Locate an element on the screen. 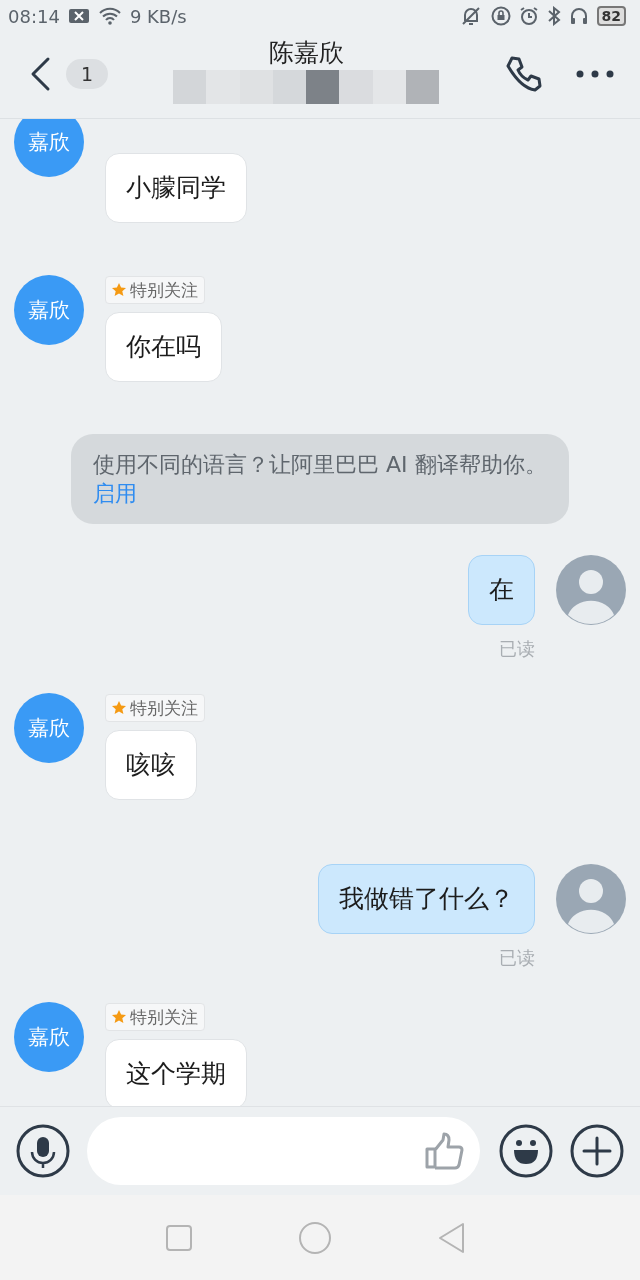 The image size is (640, 1280). message-bubble: 咳咳 is located at coordinates (151, 765).